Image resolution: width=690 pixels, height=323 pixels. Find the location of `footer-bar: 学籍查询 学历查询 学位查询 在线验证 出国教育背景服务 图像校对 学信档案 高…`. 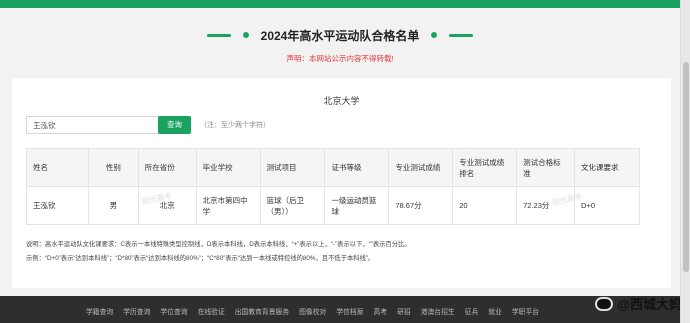

footer-bar: 学籍查询 学历查询 学位查询 在线验证 出国教育背景服务 图像校对 学信档案 高… is located at coordinates (345, 309).